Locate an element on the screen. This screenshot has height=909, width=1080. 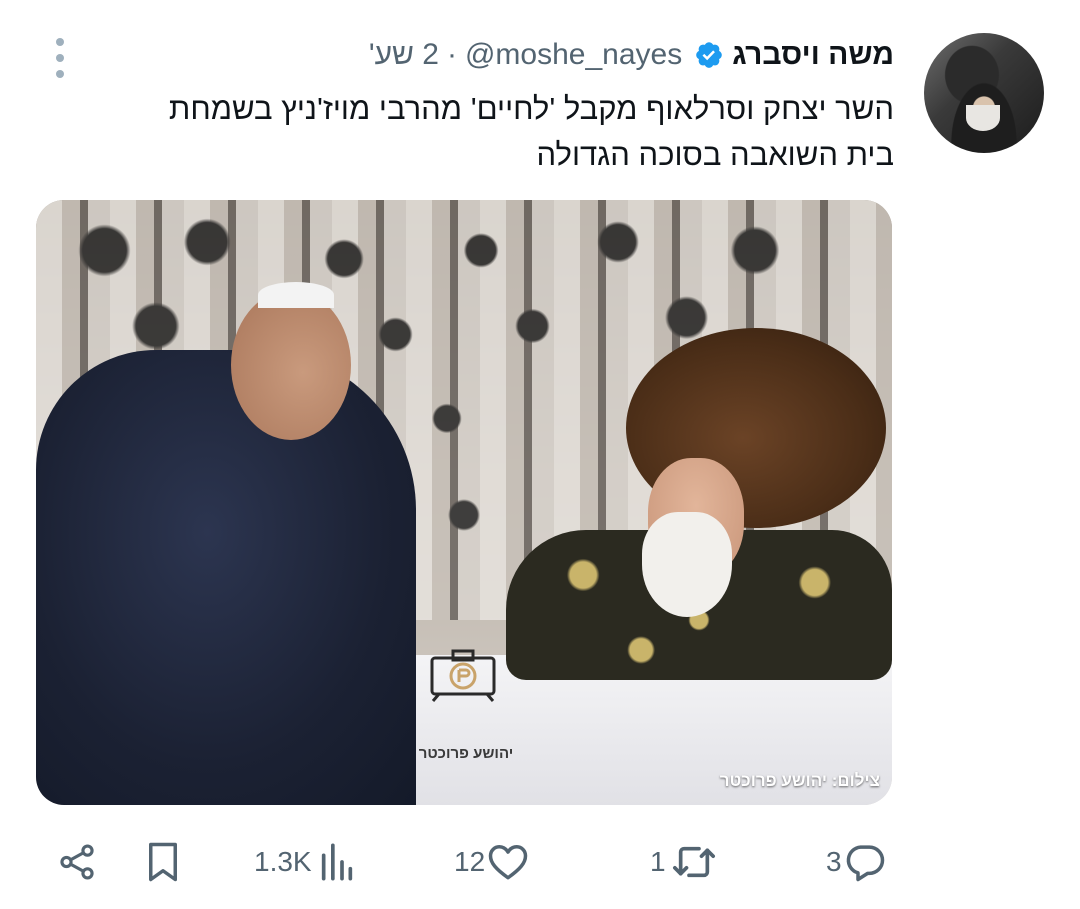
reposts-count: 1 is located at coordinates (658, 861).